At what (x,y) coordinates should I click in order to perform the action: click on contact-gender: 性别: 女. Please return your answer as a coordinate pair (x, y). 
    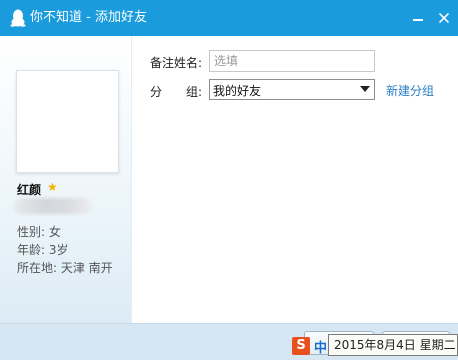
    Looking at the image, I should click on (39, 232).